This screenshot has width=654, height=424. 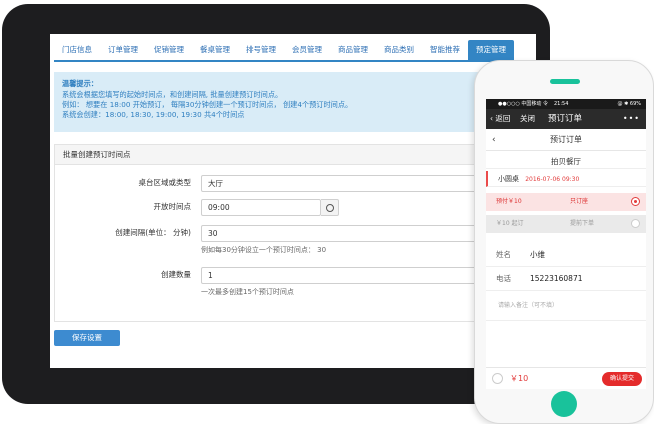 What do you see at coordinates (153, 232) in the screenshot?
I see `interval-label: 创建间隔(单位： 分钟)` at bounding box center [153, 232].